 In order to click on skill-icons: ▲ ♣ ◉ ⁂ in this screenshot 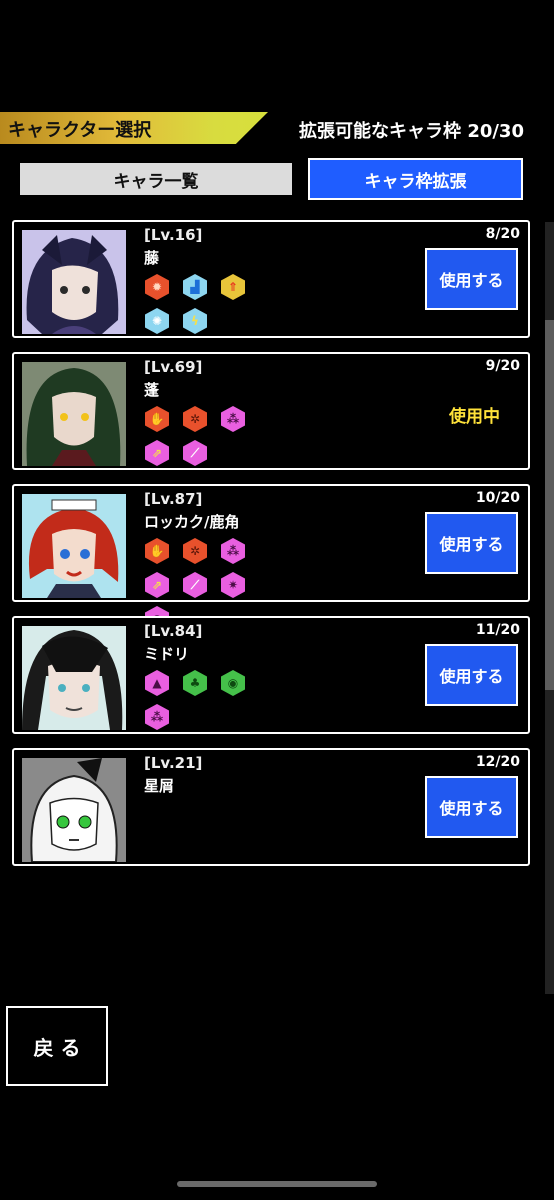, I will do `click(220, 704)`.